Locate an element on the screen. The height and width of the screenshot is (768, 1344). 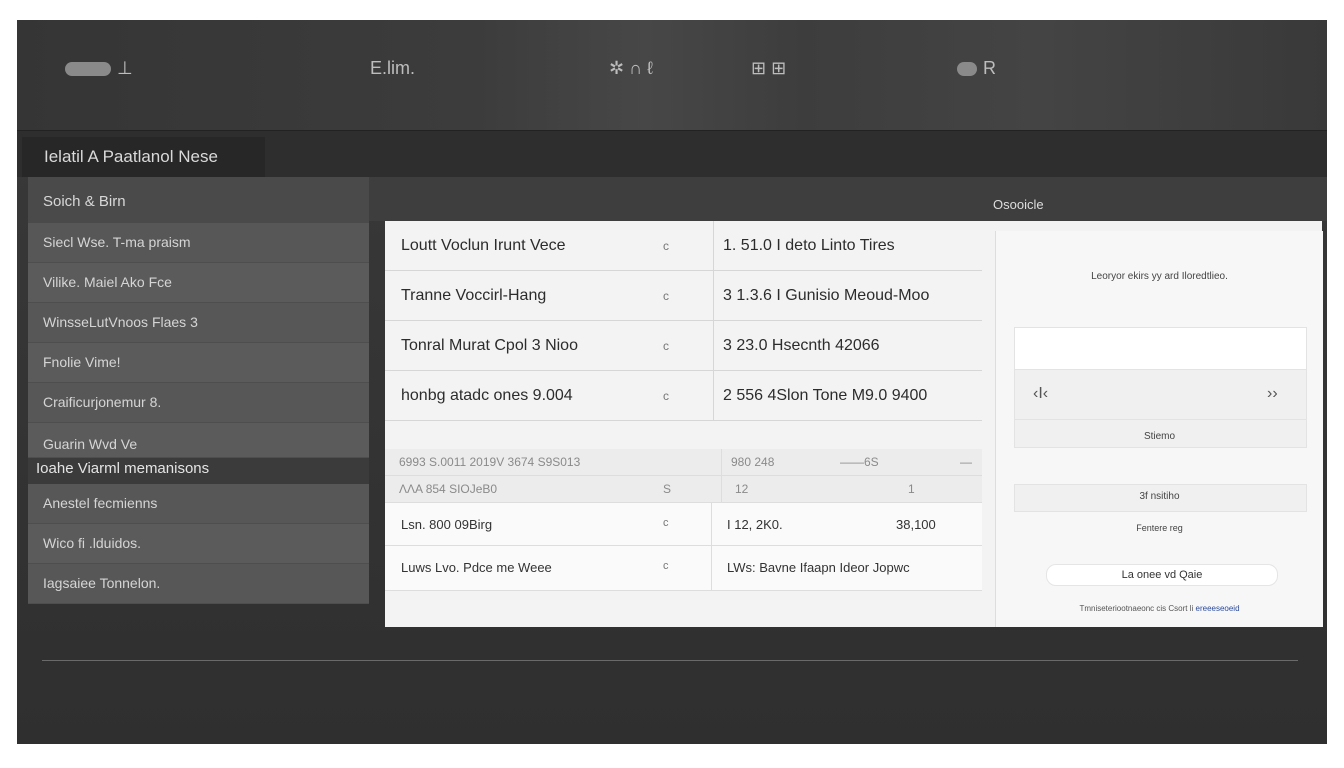
grid-toggle: ⊞ ⊞ is located at coordinates (768, 68).